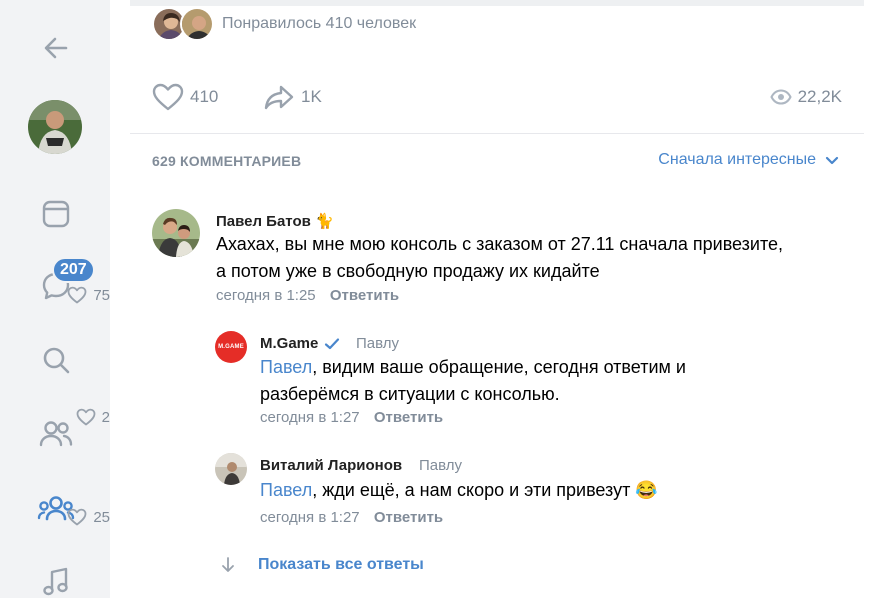  I want to click on liker-avatar, so click(197, 24).